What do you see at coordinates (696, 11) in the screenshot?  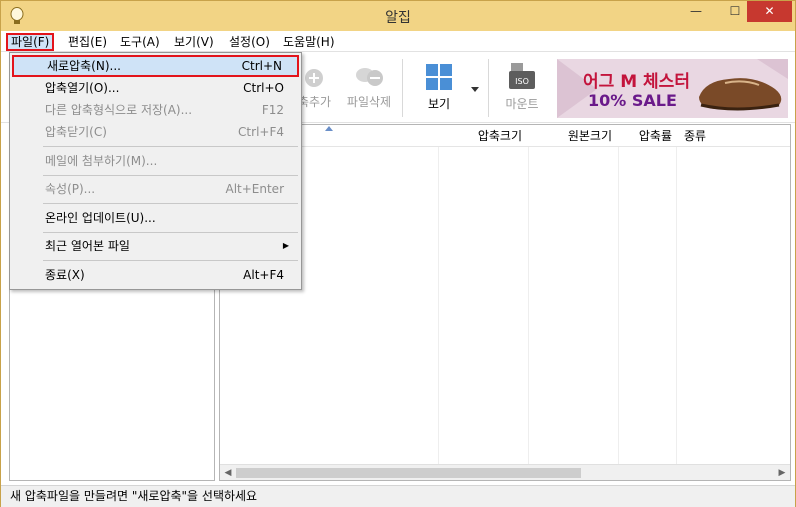 I see `minimize-button: —` at bounding box center [696, 11].